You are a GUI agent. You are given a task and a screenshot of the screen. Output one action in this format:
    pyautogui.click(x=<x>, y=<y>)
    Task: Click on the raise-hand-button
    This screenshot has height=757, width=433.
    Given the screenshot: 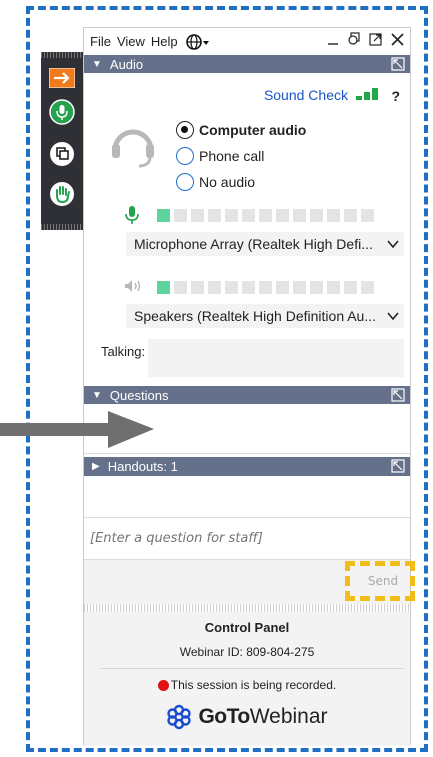 What is the action you would take?
    pyautogui.click(x=62, y=194)
    